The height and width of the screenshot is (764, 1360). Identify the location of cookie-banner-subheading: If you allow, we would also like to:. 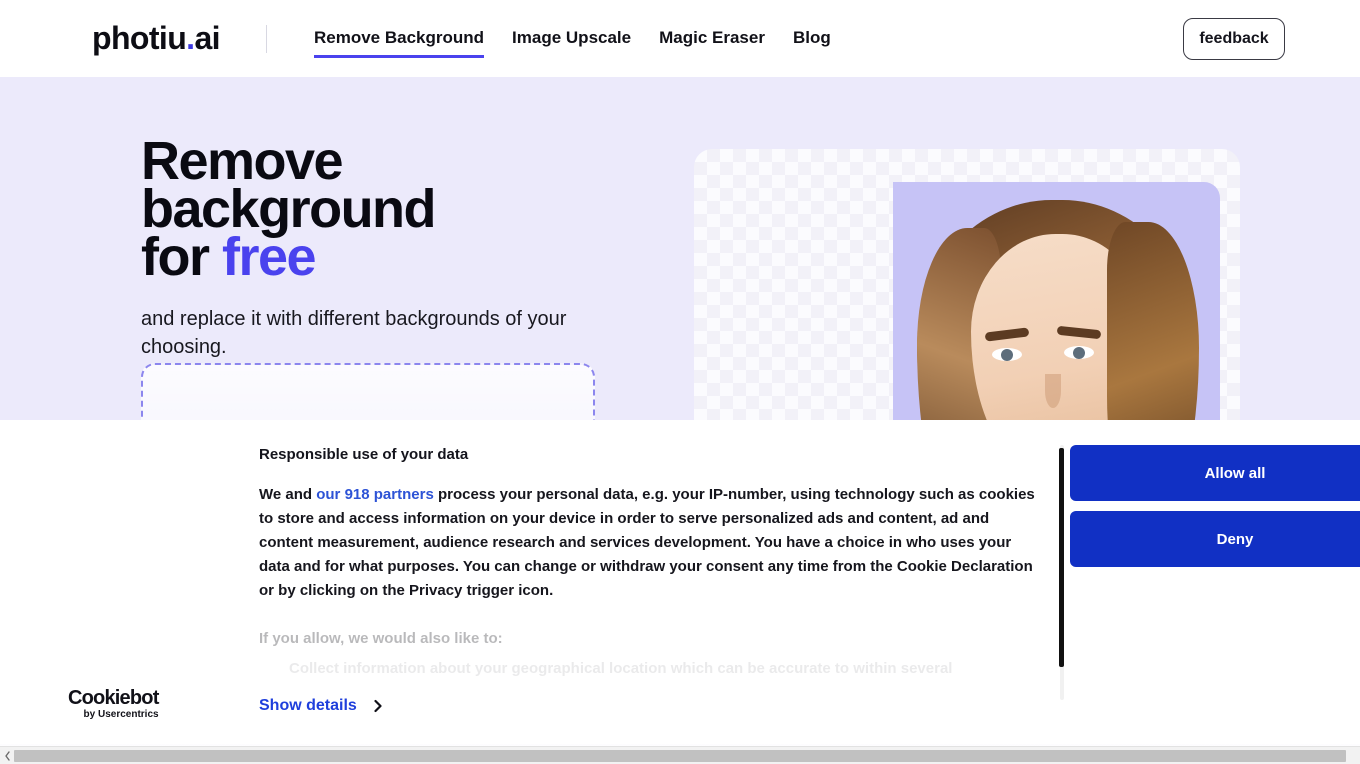
(381, 638).